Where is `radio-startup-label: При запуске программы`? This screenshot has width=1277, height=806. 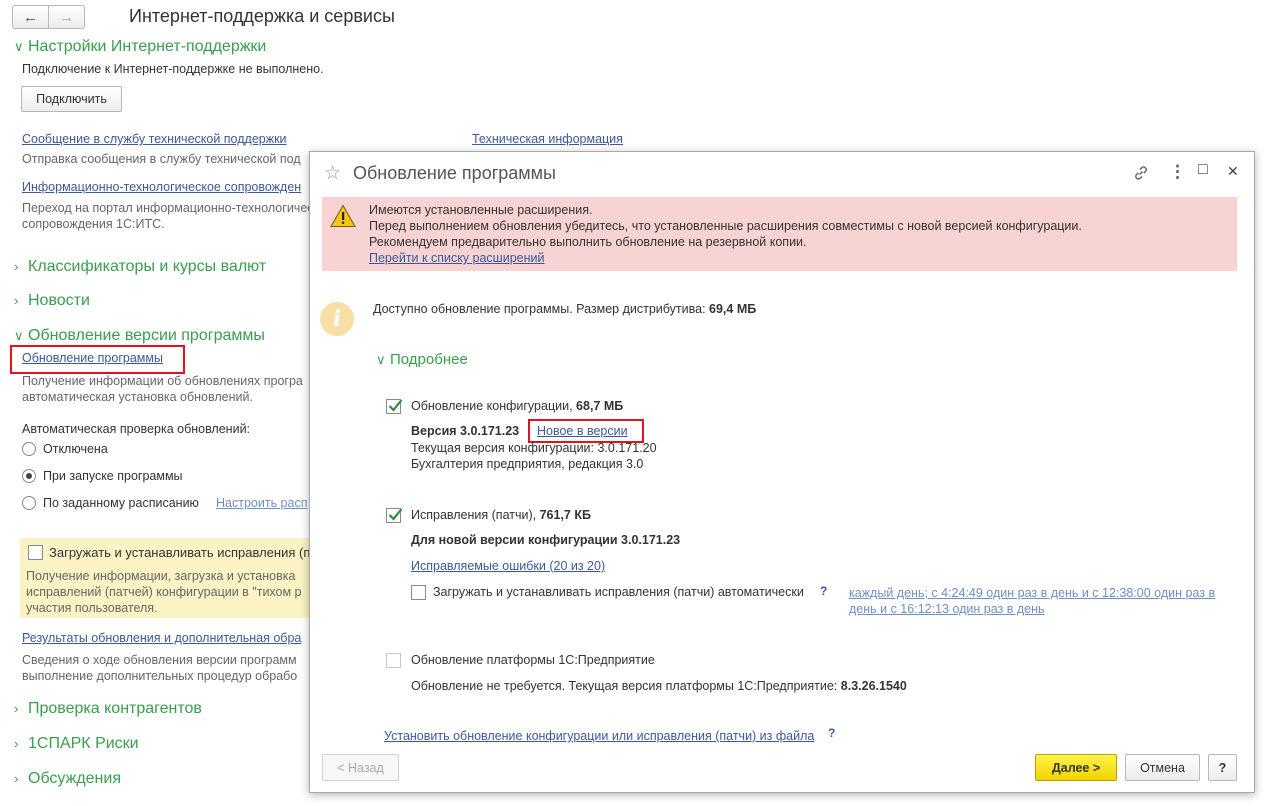 radio-startup-label: При запуске программы is located at coordinates (113, 476).